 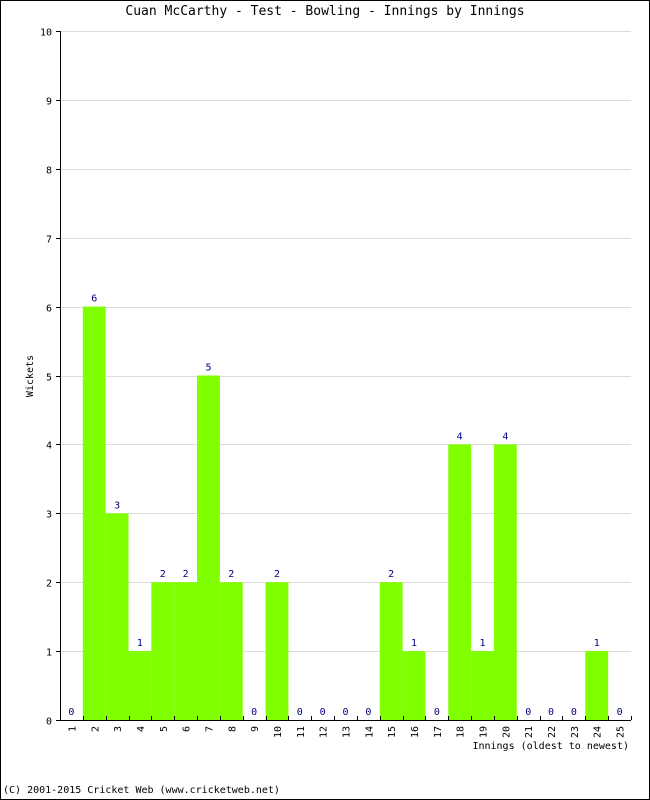 I want to click on y-tick-label: 0, so click(x=49, y=722).